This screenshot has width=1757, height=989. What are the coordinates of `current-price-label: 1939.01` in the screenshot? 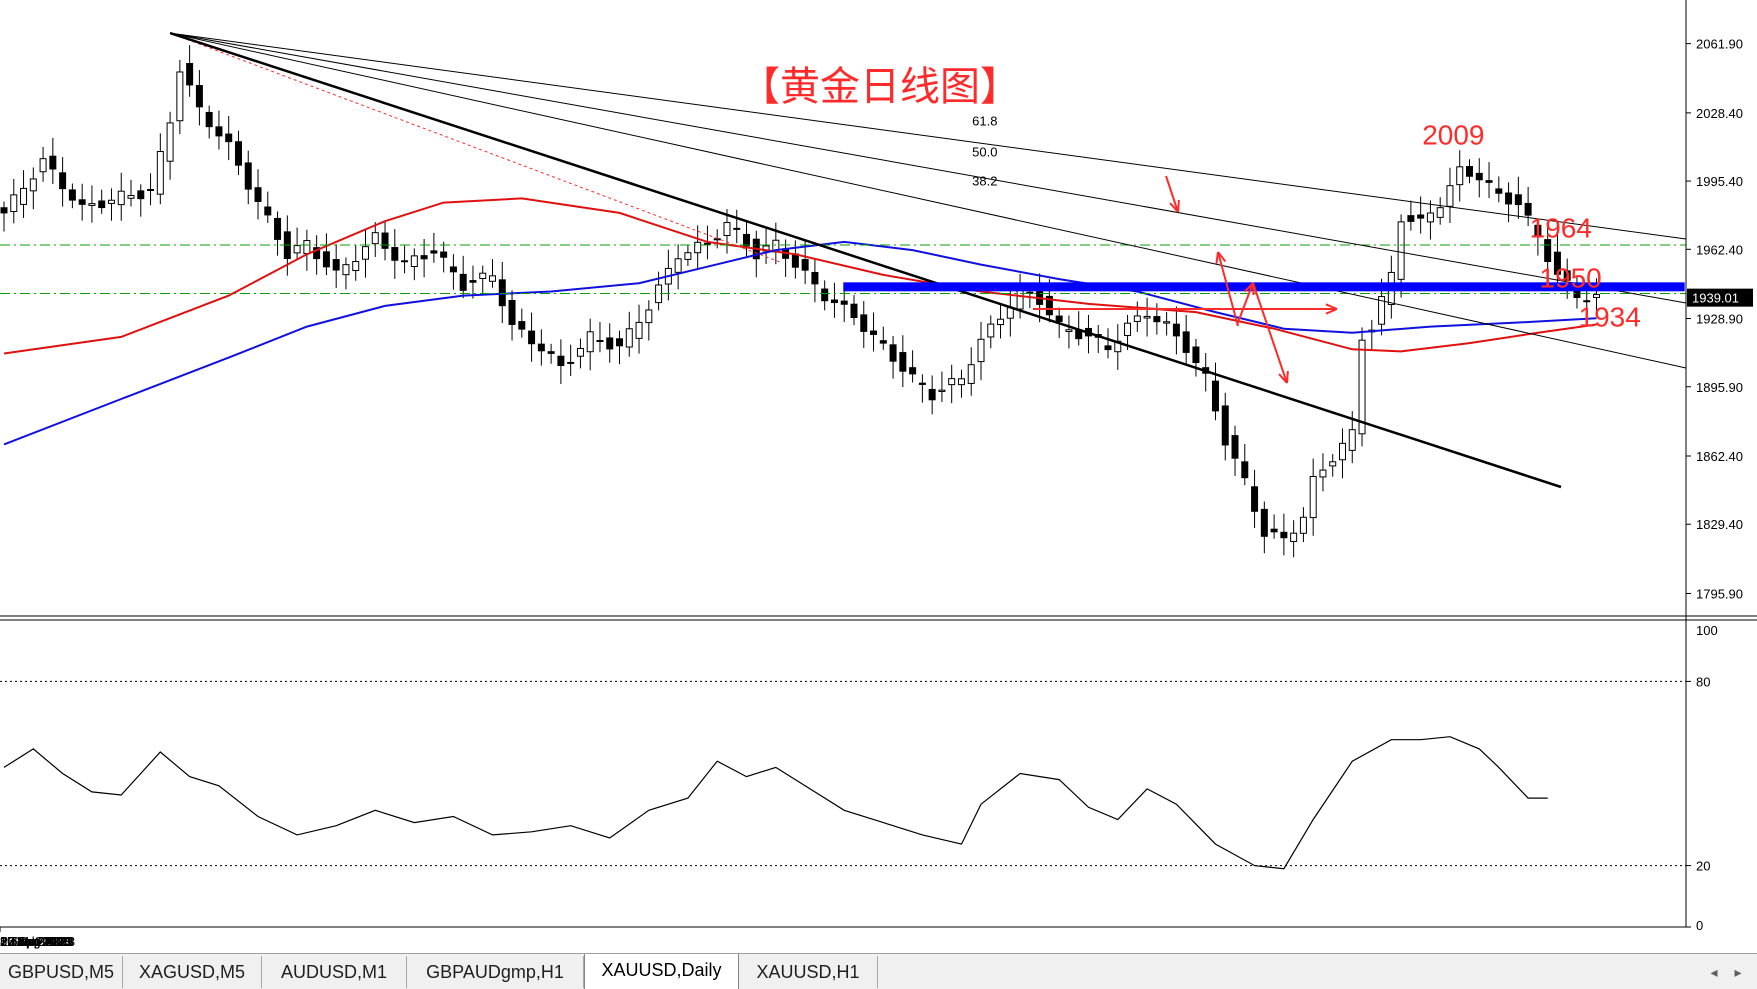 It's located at (1715, 298).